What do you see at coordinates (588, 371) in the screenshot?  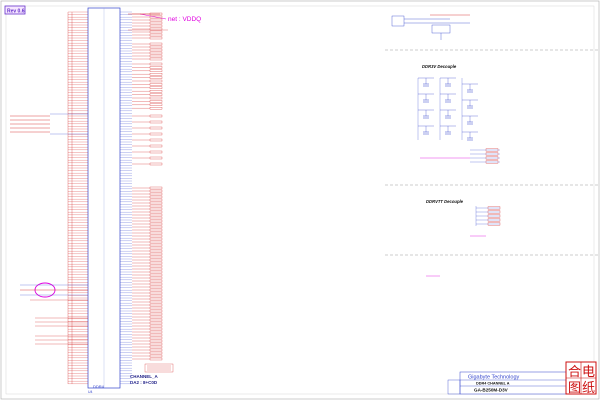 I see `stamp-char: 电` at bounding box center [588, 371].